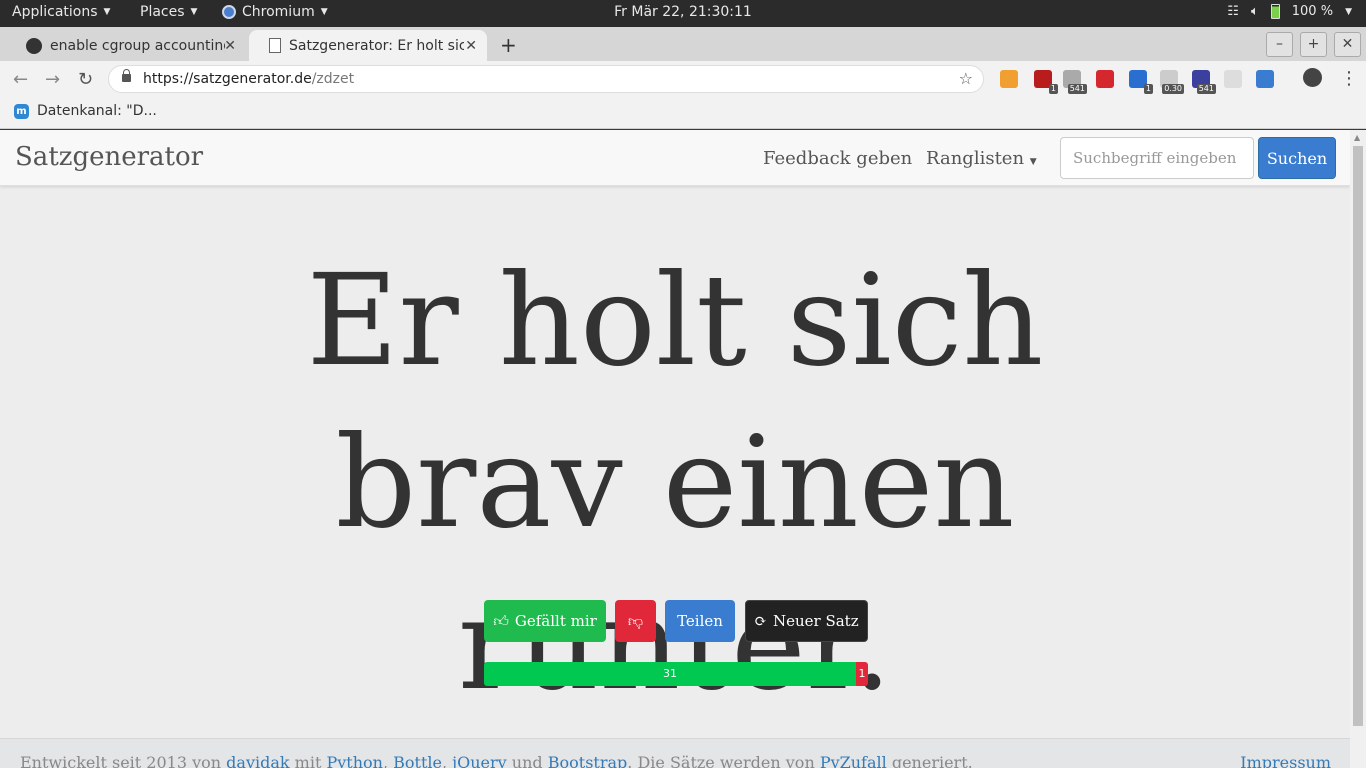 The width and height of the screenshot is (1366, 768). What do you see at coordinates (1233, 79) in the screenshot?
I see `ext-bars-icon` at bounding box center [1233, 79].